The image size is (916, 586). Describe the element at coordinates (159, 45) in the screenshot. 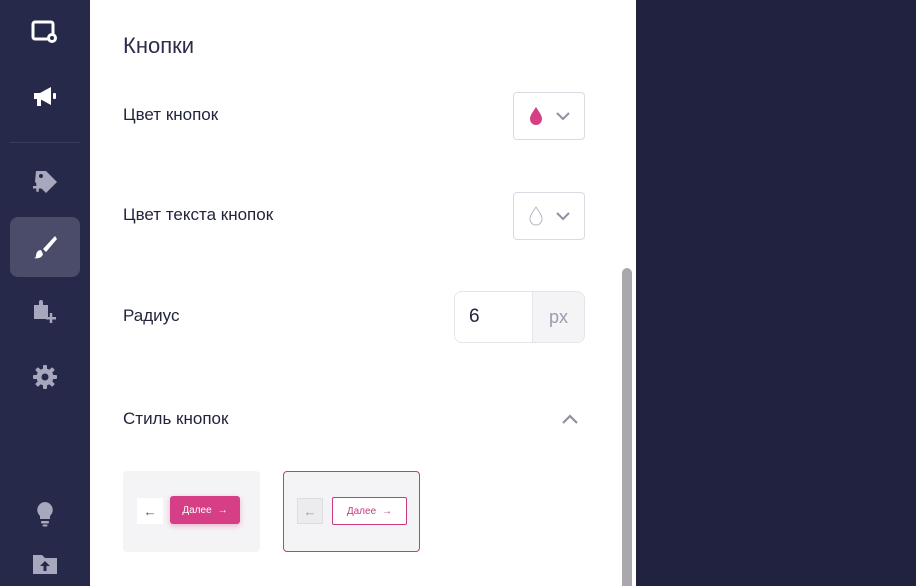

I see `section-title: Кнопки` at that location.